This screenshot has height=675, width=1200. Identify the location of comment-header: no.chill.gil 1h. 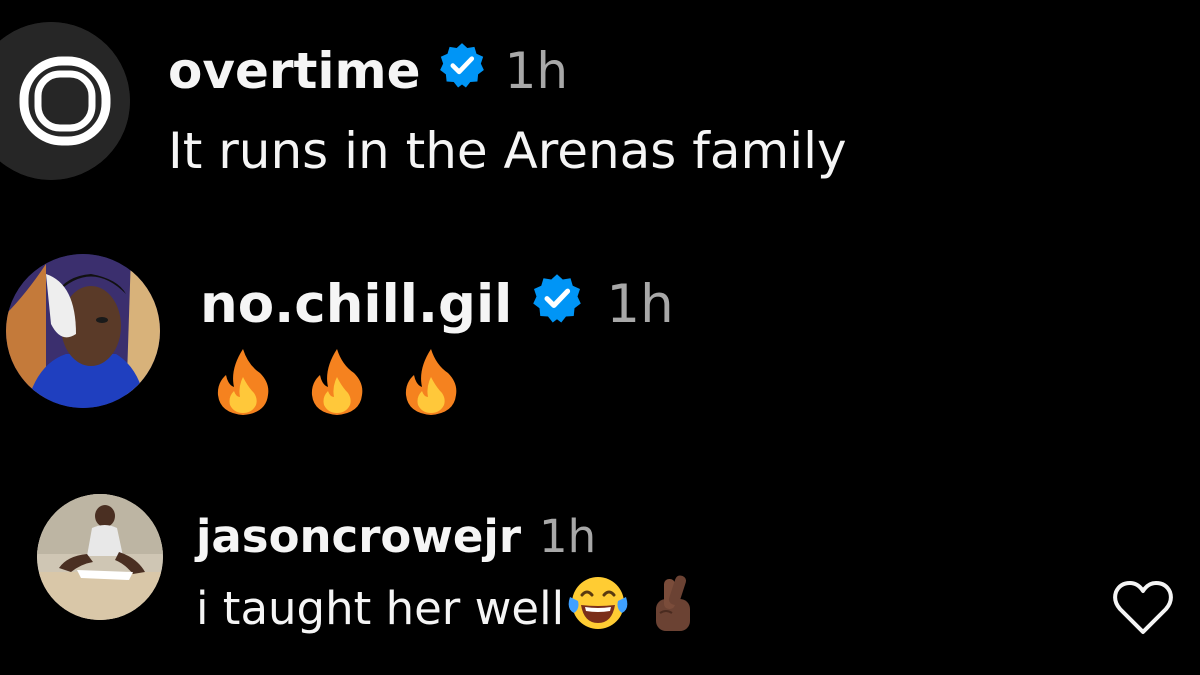
(437, 304).